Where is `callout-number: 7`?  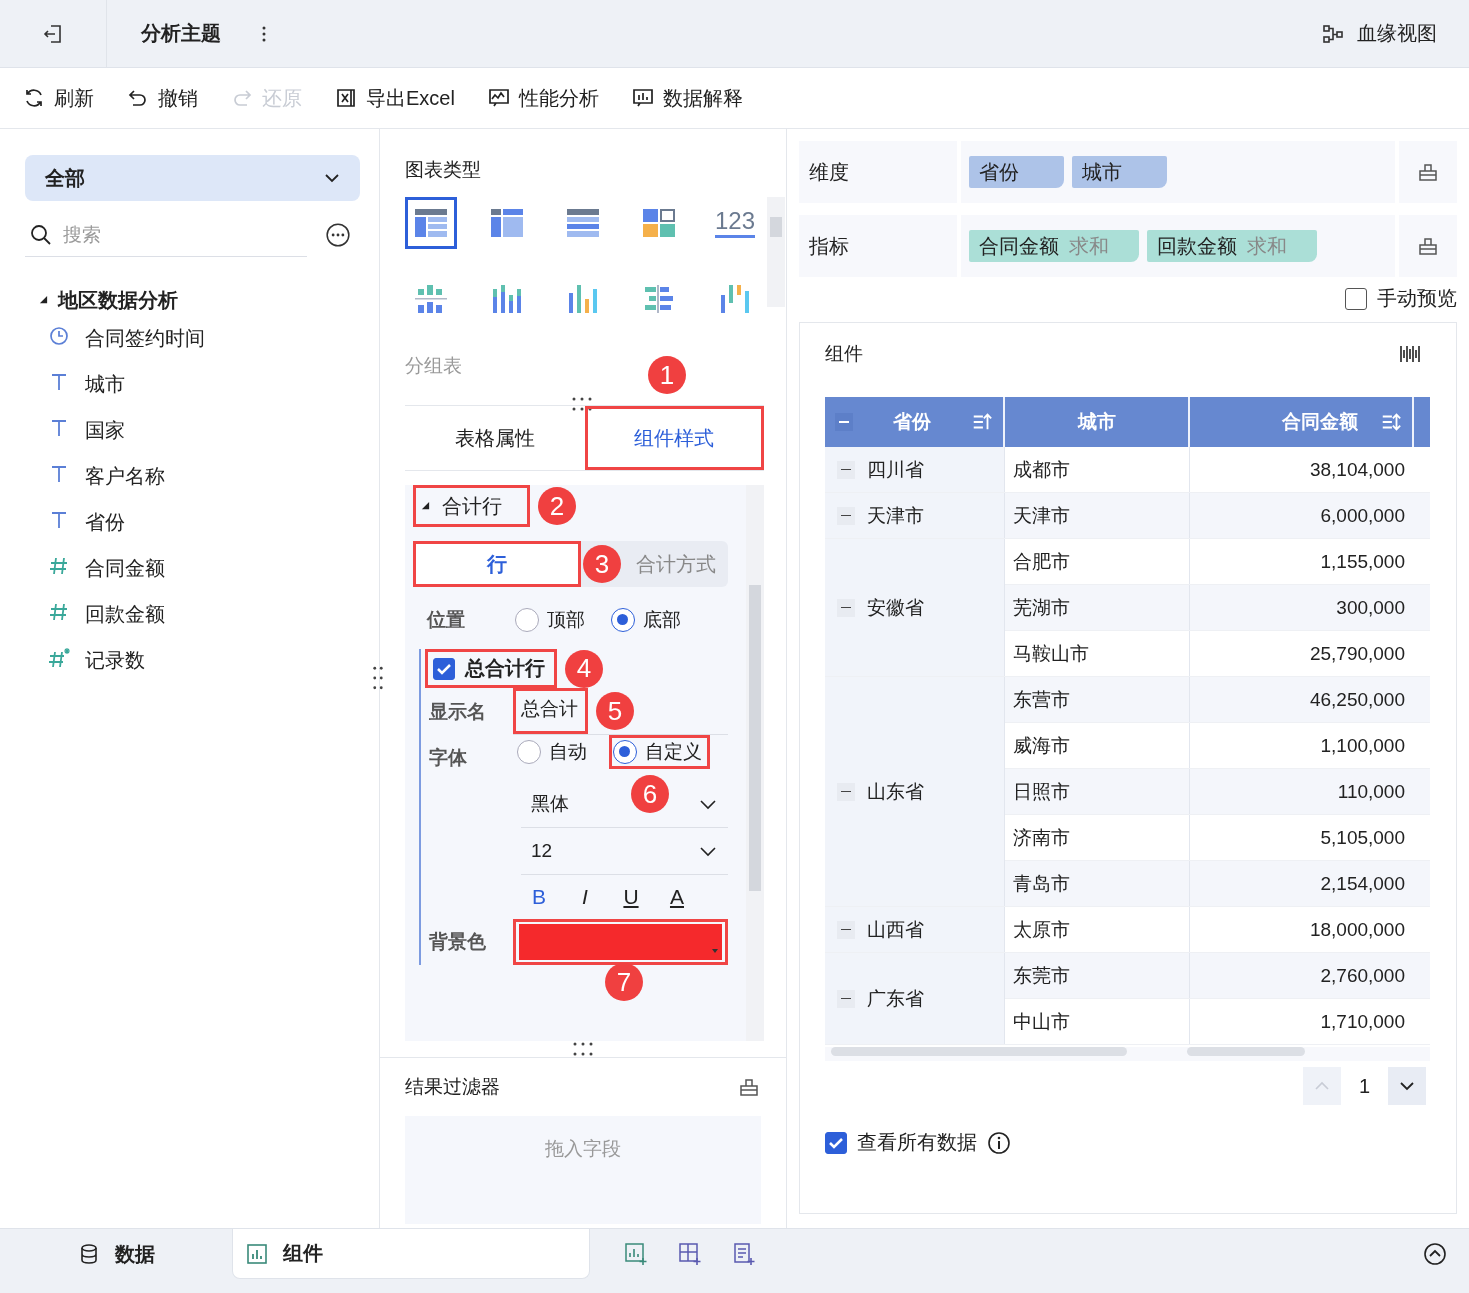
callout-number: 7 is located at coordinates (624, 982).